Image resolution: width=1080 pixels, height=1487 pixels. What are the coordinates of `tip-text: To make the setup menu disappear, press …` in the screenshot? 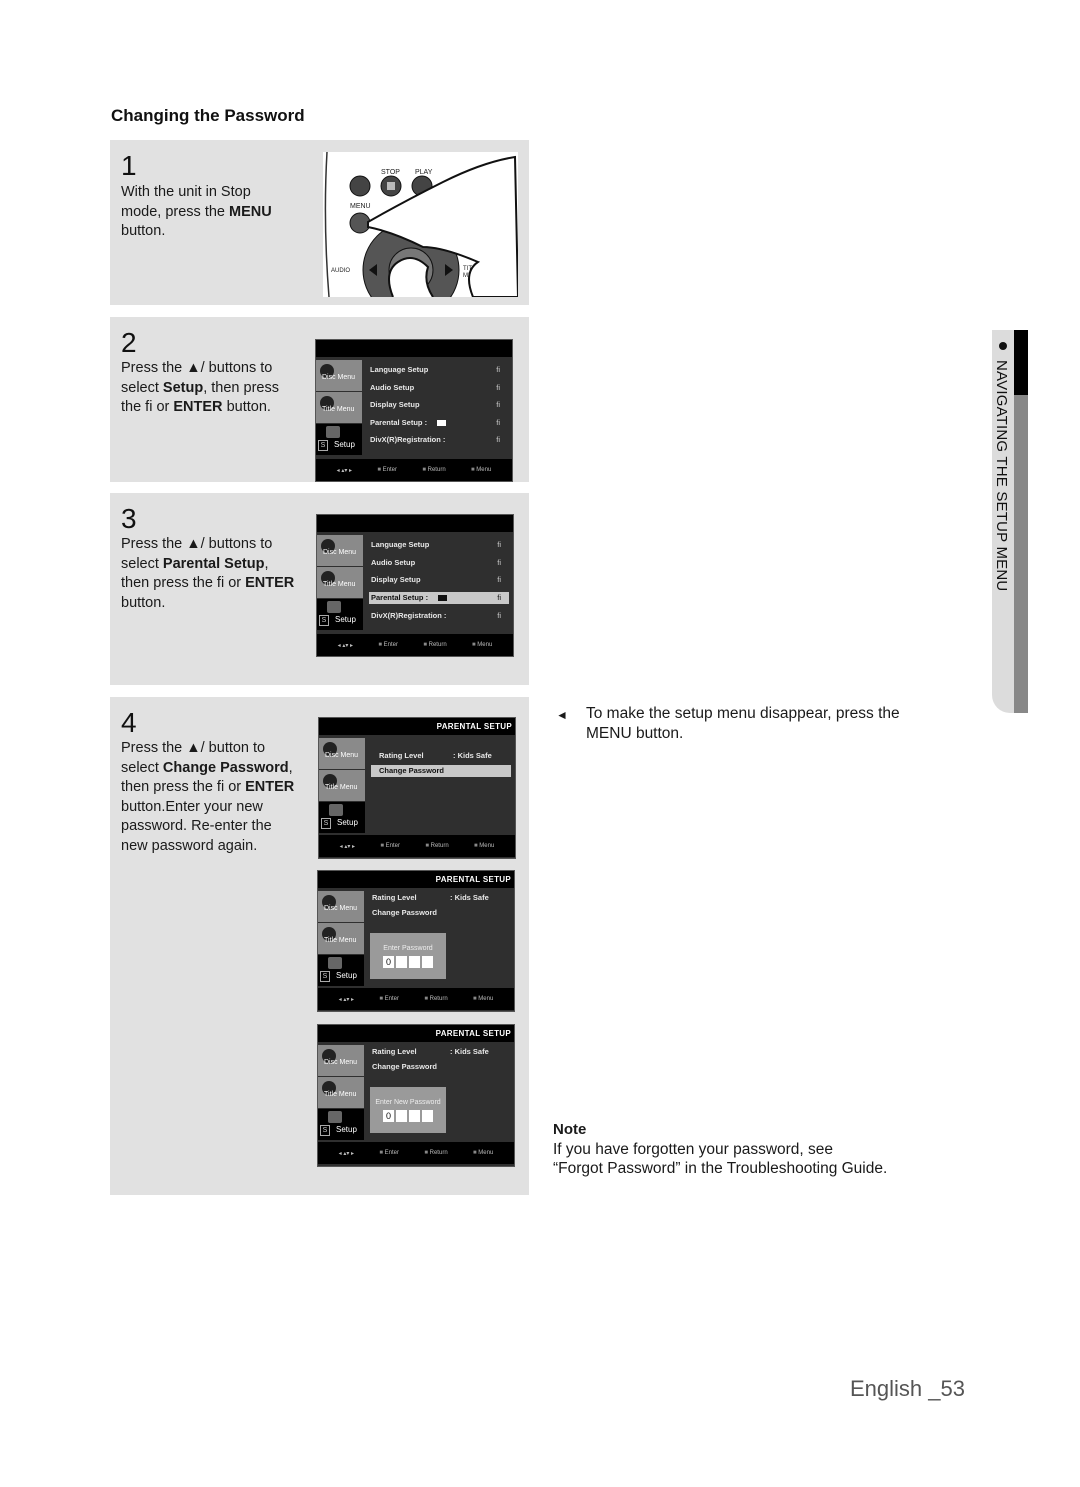 It's located at (743, 723).